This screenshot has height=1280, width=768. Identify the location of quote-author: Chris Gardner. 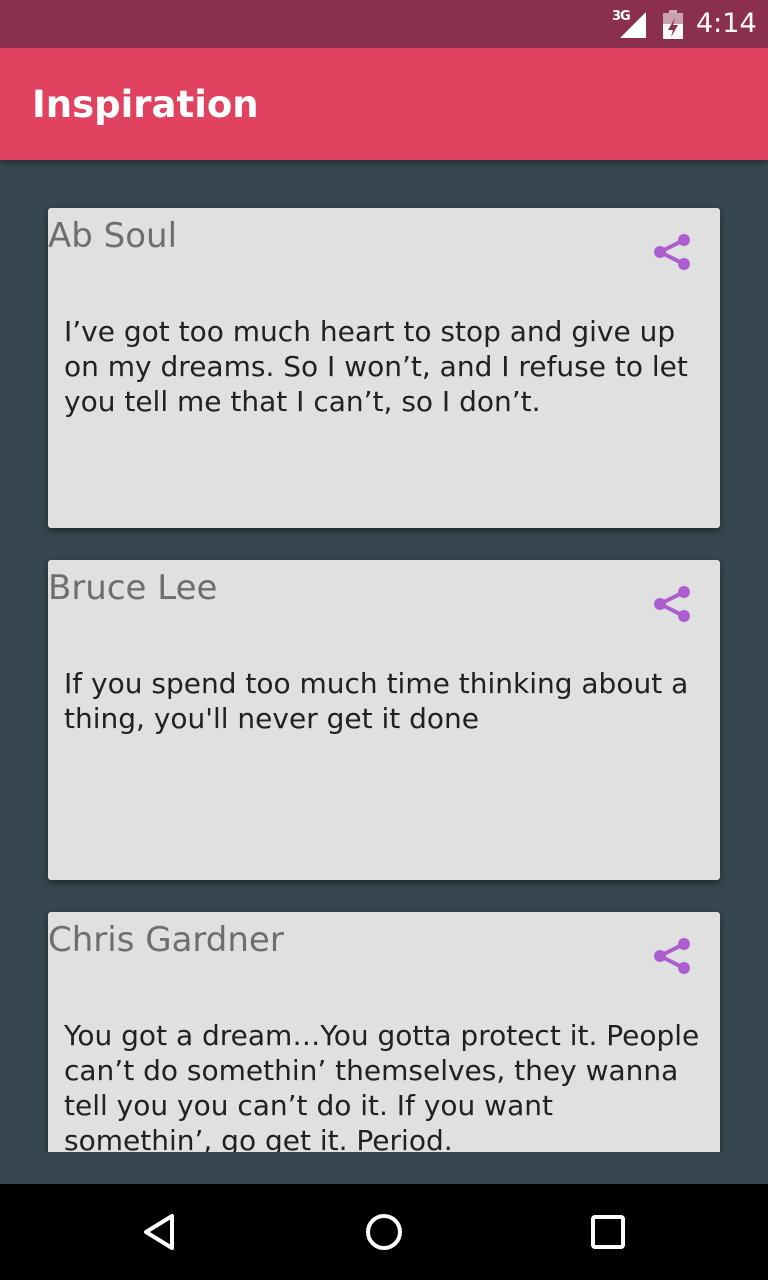
(166, 940).